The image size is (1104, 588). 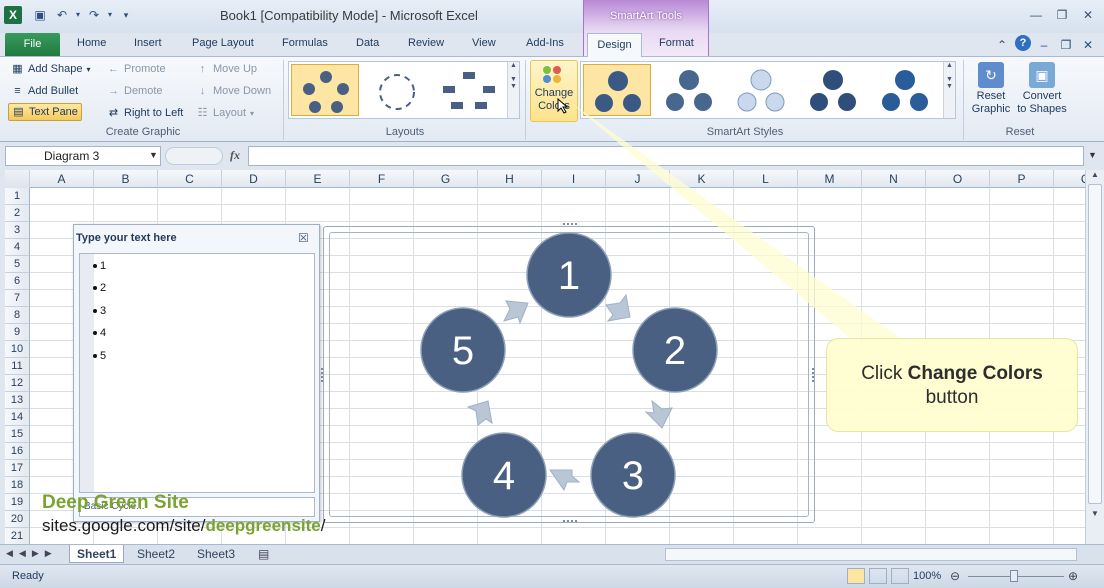 I want to click on vertical-scrollbar: ▲ ▼, so click(x=1094, y=357).